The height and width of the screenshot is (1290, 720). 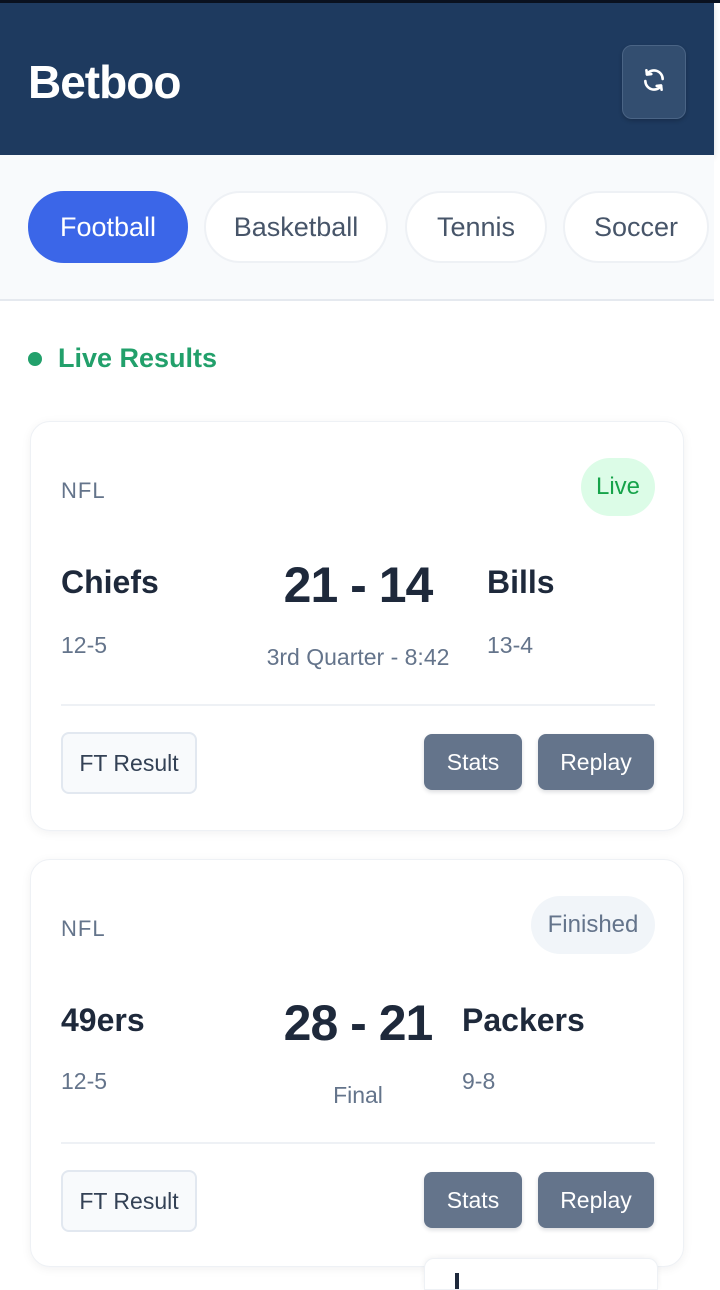 I want to click on match-score: 21 - 14, so click(x=358, y=585).